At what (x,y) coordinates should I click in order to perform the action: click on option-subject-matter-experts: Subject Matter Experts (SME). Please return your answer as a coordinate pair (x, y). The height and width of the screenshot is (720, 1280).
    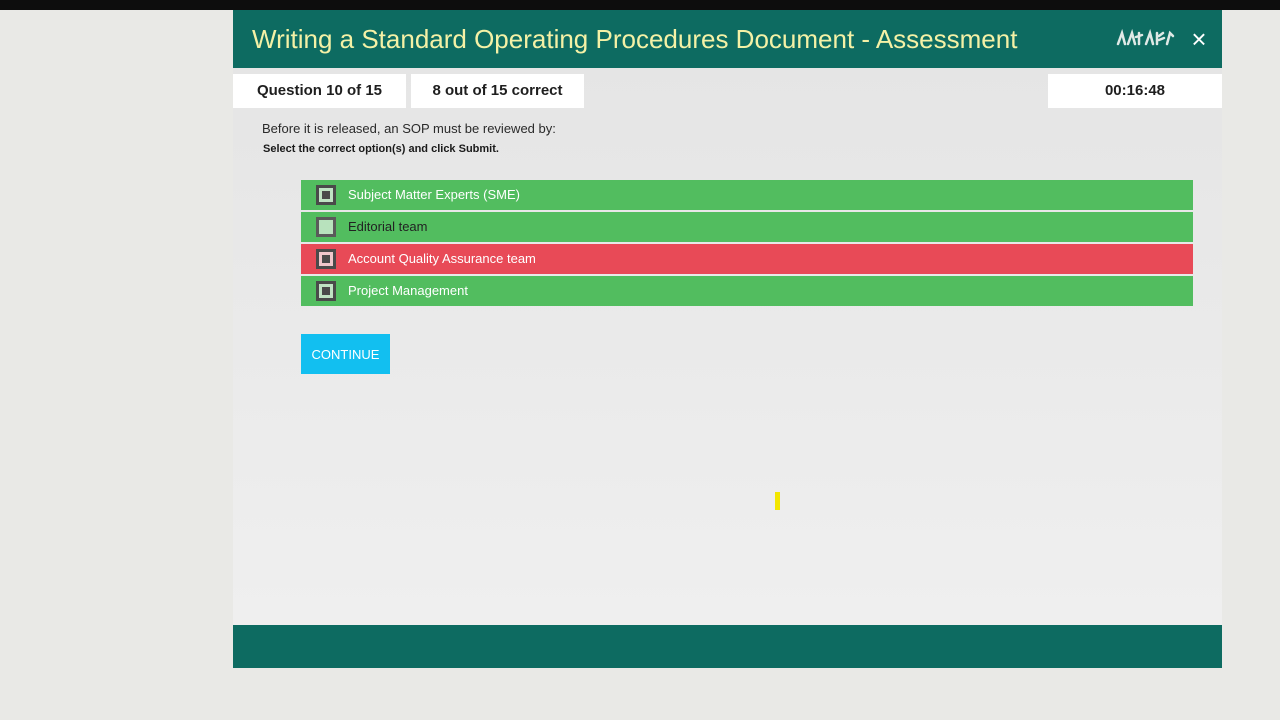
    Looking at the image, I should click on (747, 195).